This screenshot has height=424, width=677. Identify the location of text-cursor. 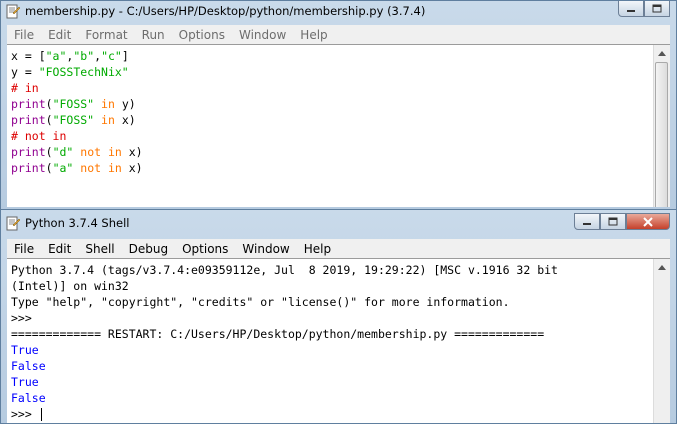
(41, 414).